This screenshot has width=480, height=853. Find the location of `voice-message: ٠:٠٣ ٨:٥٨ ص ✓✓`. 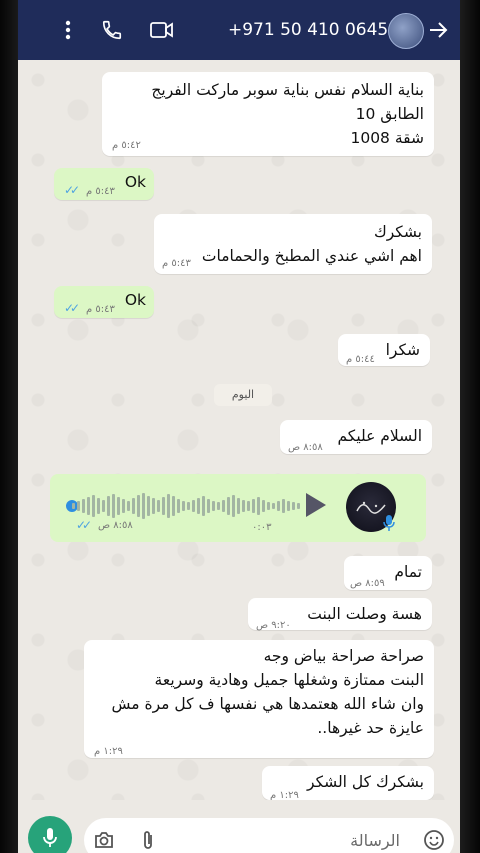

voice-message: ٠:٠٣ ٨:٥٨ ص ✓✓ is located at coordinates (238, 508).